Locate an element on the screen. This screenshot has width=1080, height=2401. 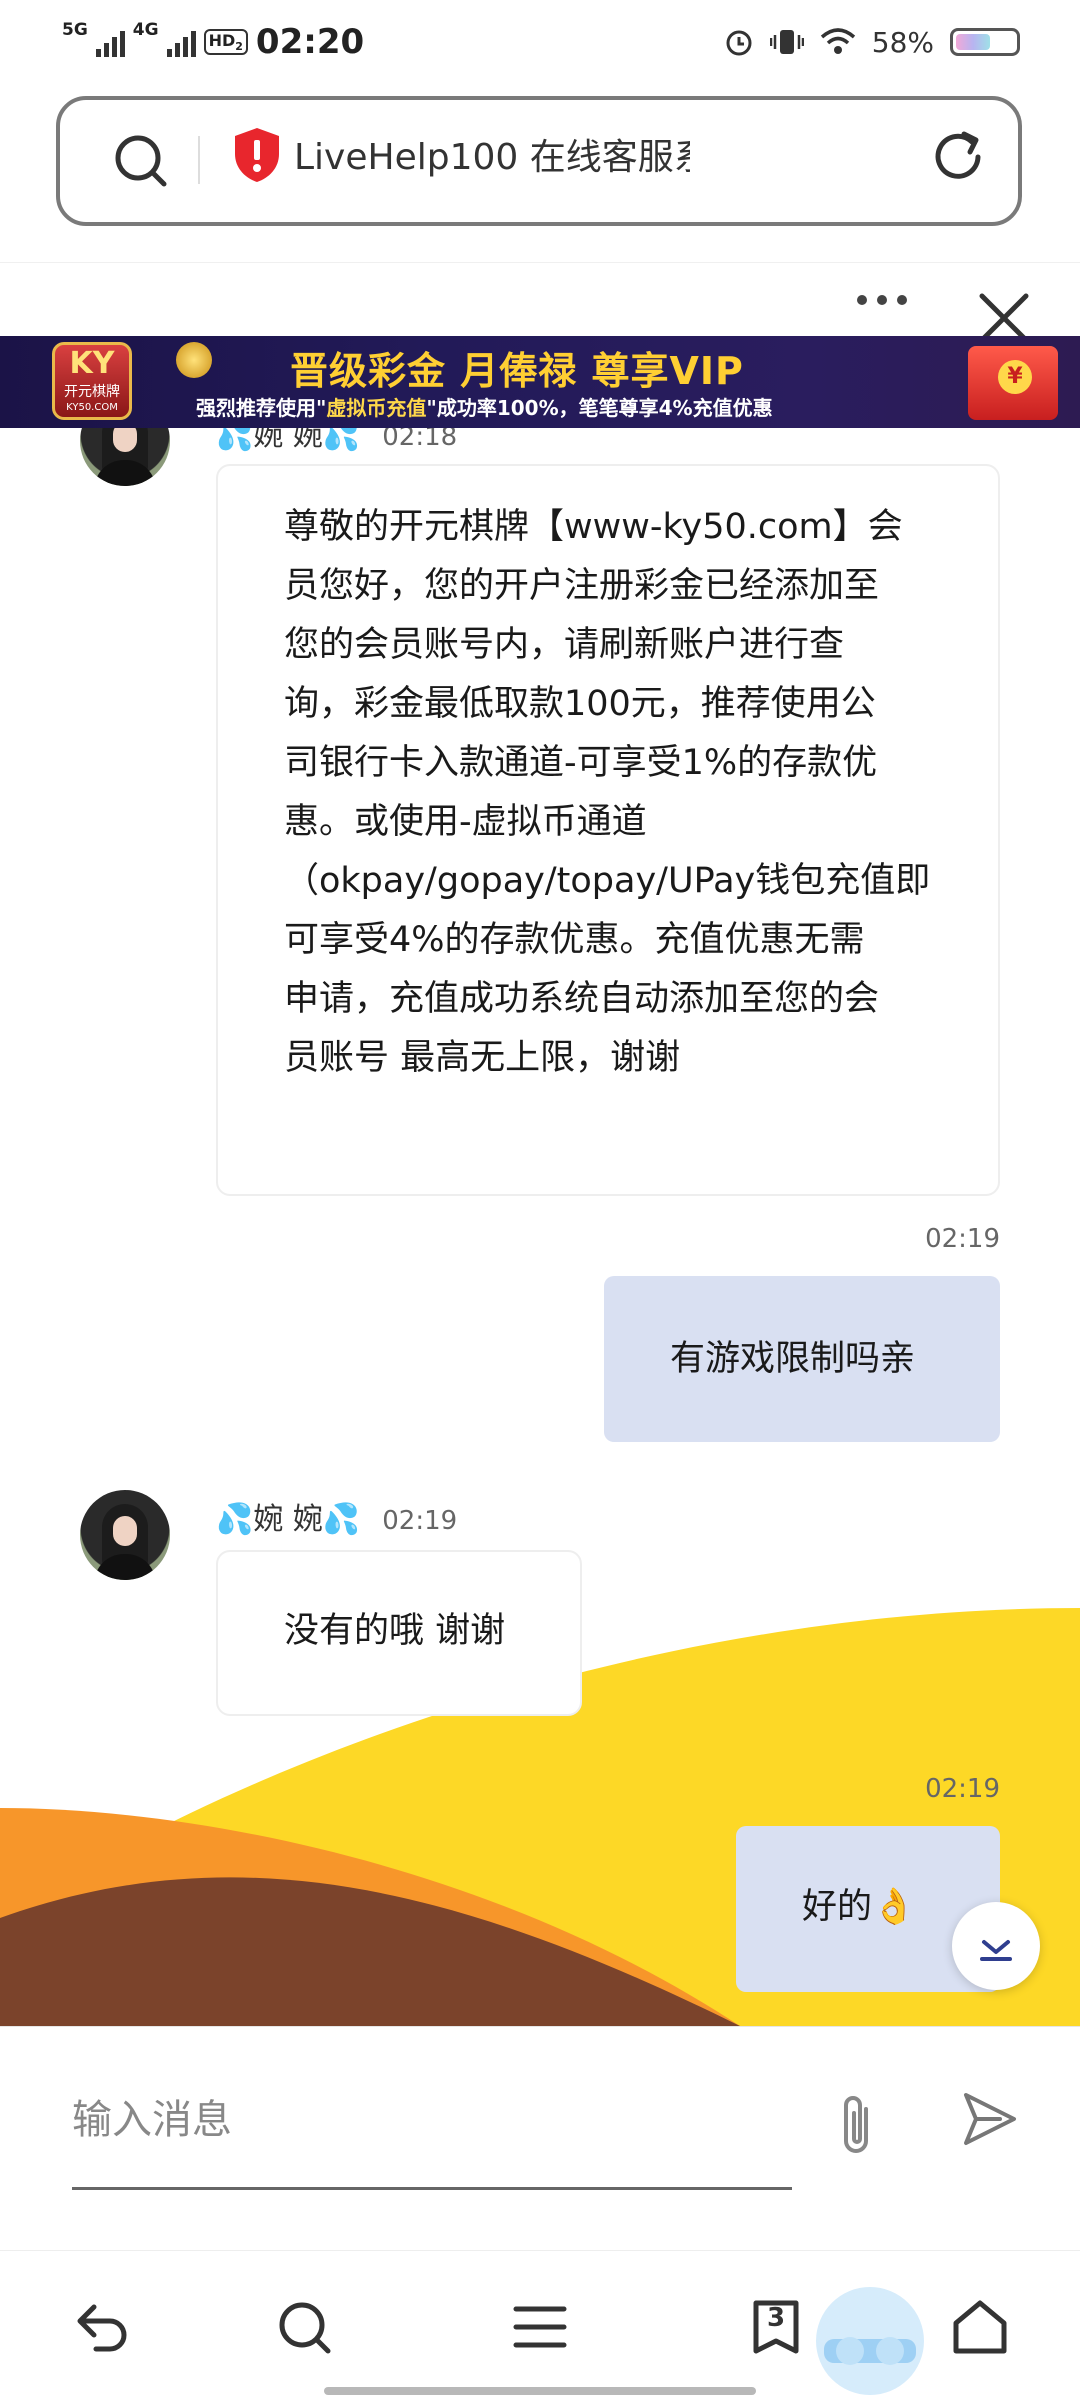
message-line: 惠。或使用-虚拟币通道 is located at coordinates (465, 822).